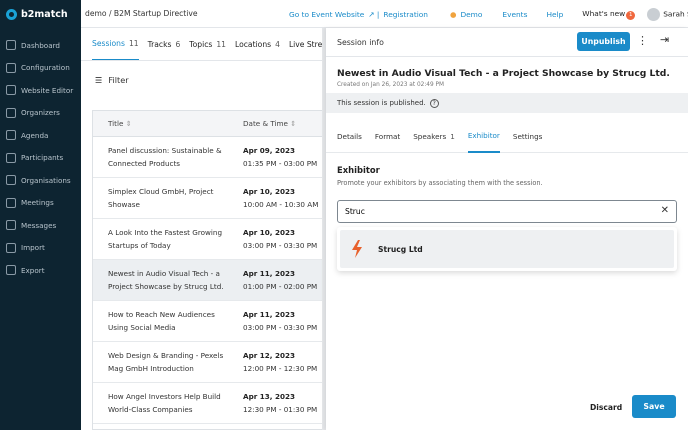 This screenshot has width=688, height=430. Describe the element at coordinates (160, 123) in the screenshot. I see `title-column-header: Title ⇕` at that location.